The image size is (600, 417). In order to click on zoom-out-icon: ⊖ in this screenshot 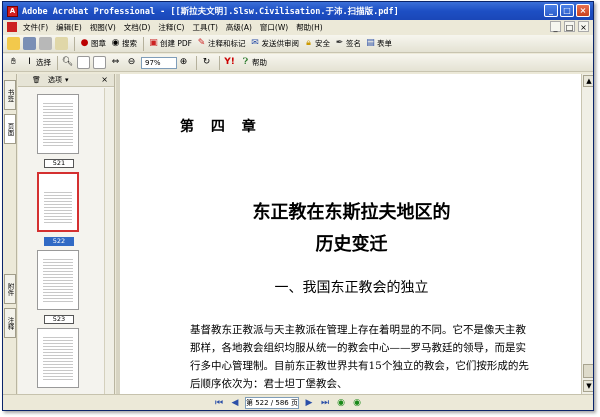, I will do `click(131, 62)`.